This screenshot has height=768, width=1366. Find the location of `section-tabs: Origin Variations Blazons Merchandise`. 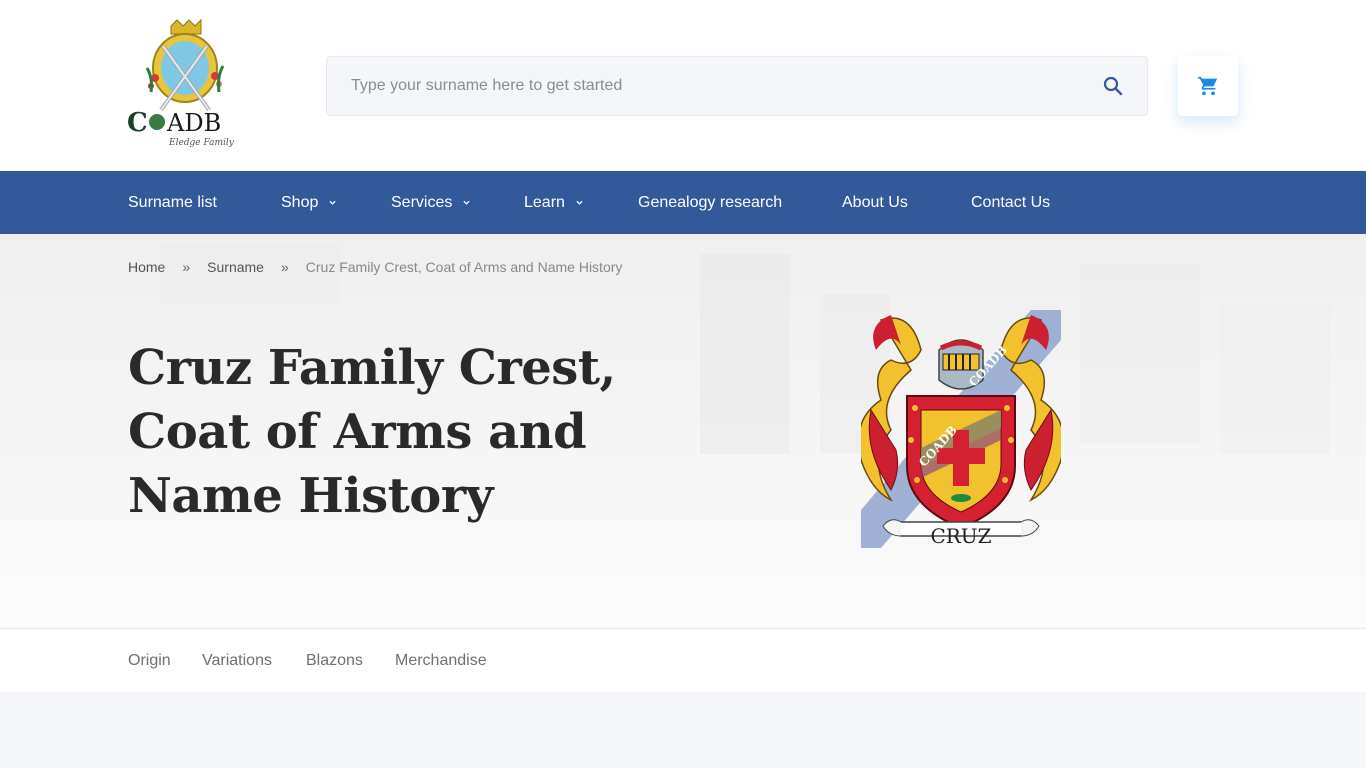

section-tabs: Origin Variations Blazons Merchandise is located at coordinates (683, 660).